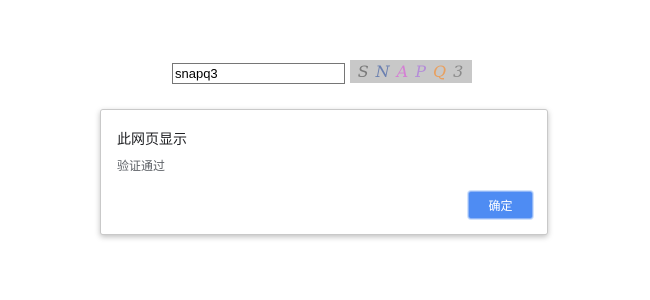 The width and height of the screenshot is (650, 300). Describe the element at coordinates (500, 205) in the screenshot. I see `ok-button: 确定` at that location.